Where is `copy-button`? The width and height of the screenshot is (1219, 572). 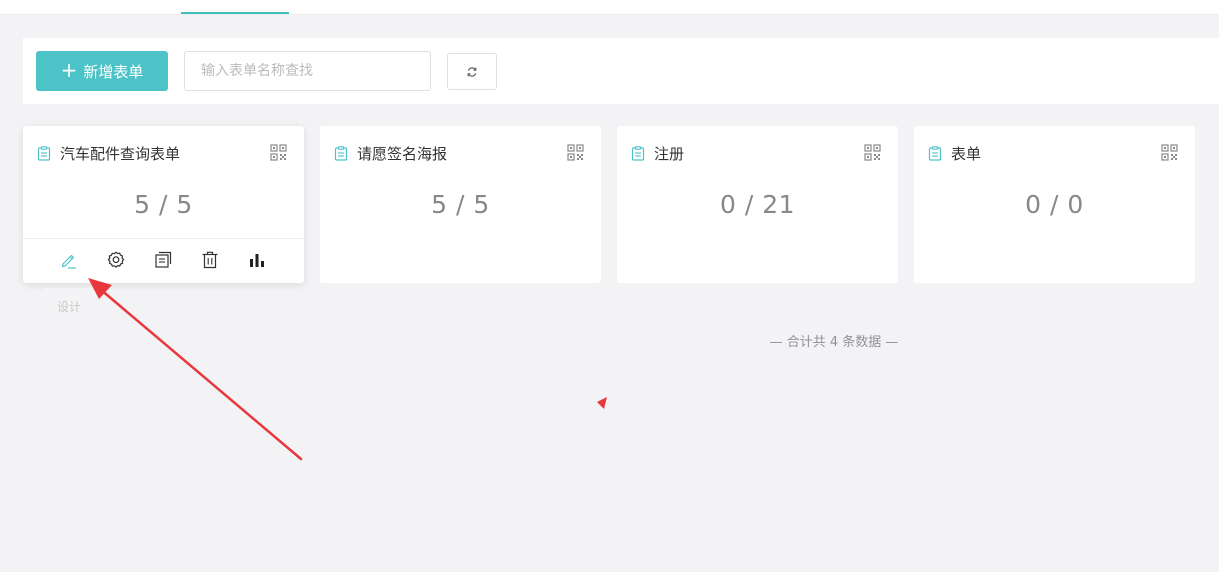 copy-button is located at coordinates (163, 260).